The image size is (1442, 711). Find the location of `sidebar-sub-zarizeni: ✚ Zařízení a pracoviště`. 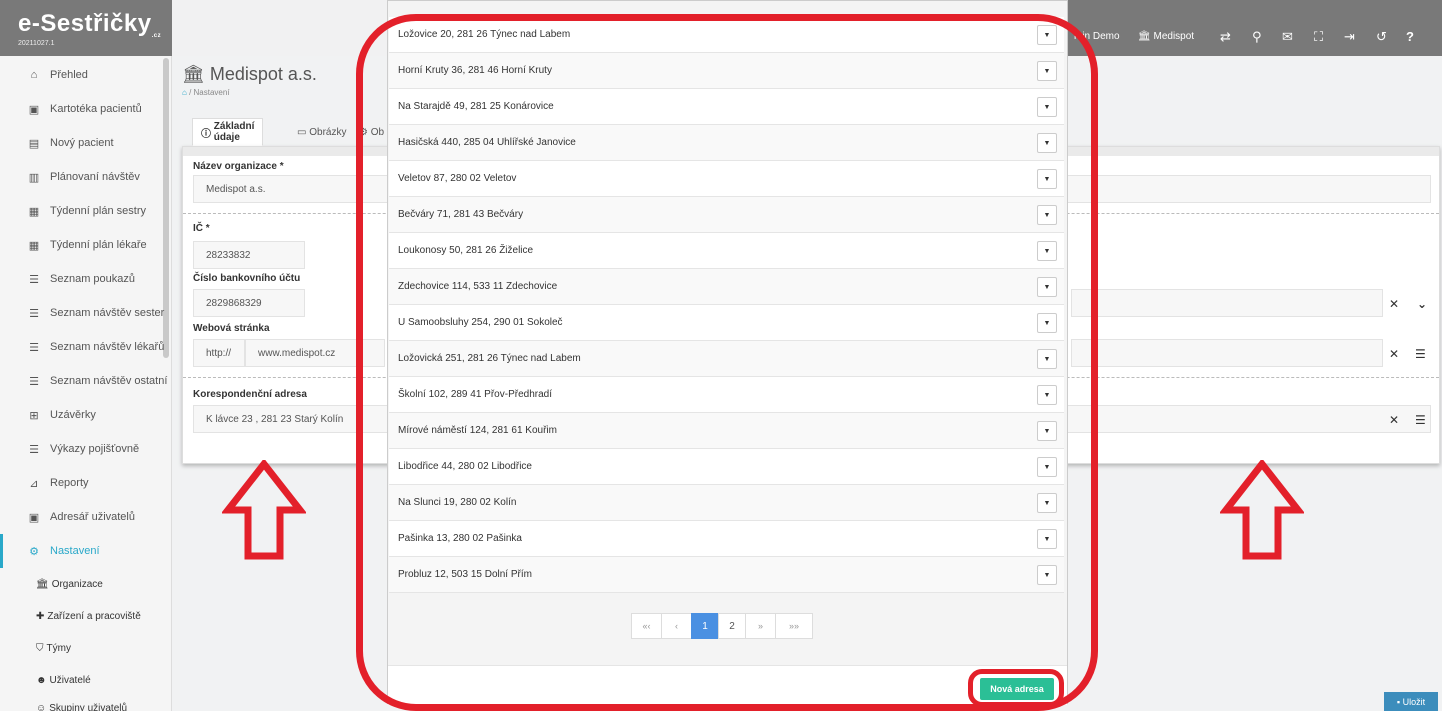

sidebar-sub-zarizeni: ✚ Zařízení a pracoviště is located at coordinates (88, 616).